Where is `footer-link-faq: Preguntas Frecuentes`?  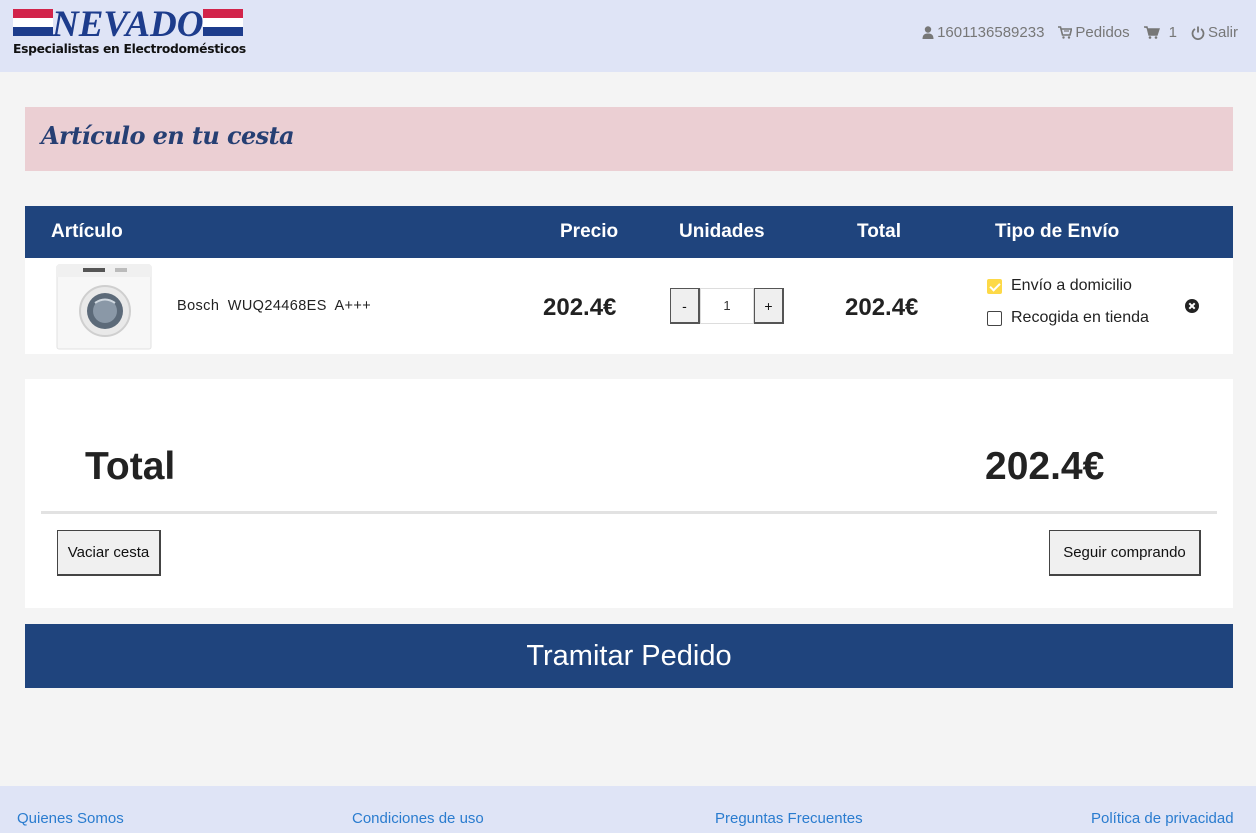 footer-link-faq: Preguntas Frecuentes is located at coordinates (789, 818).